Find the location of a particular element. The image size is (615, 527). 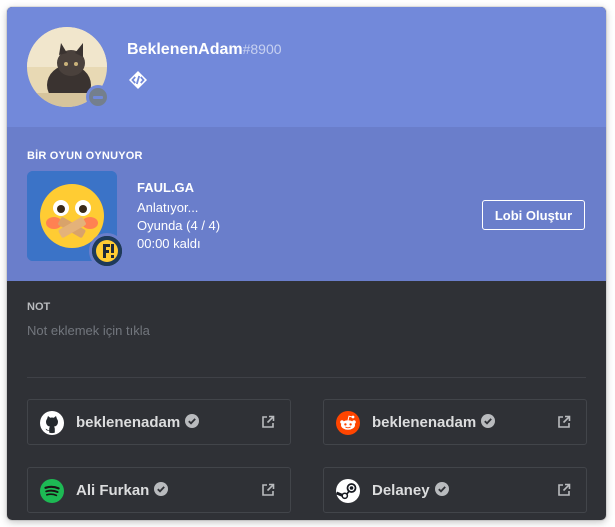

steam-icon is located at coordinates (348, 491).